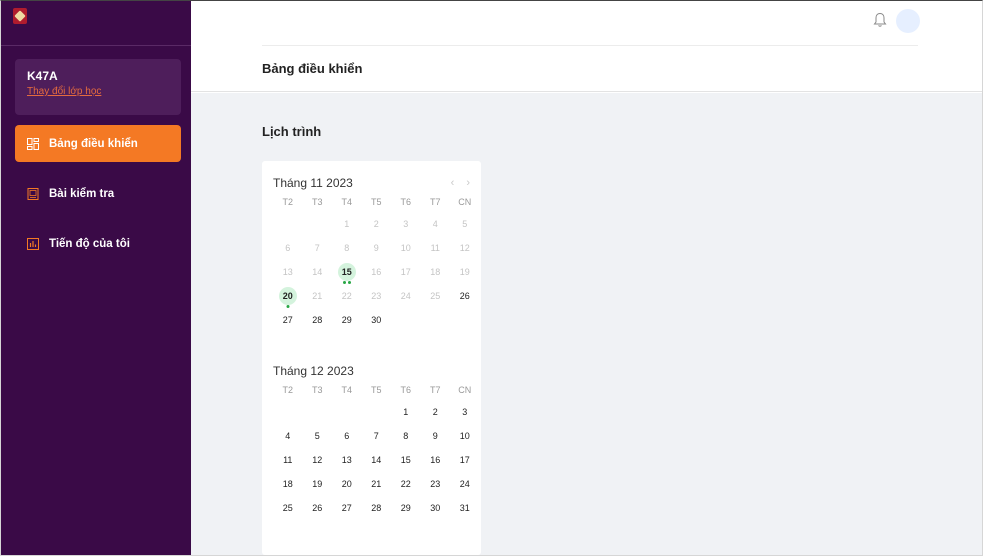 This screenshot has width=983, height=556. I want to click on chevron-left-icon: ‹, so click(453, 183).